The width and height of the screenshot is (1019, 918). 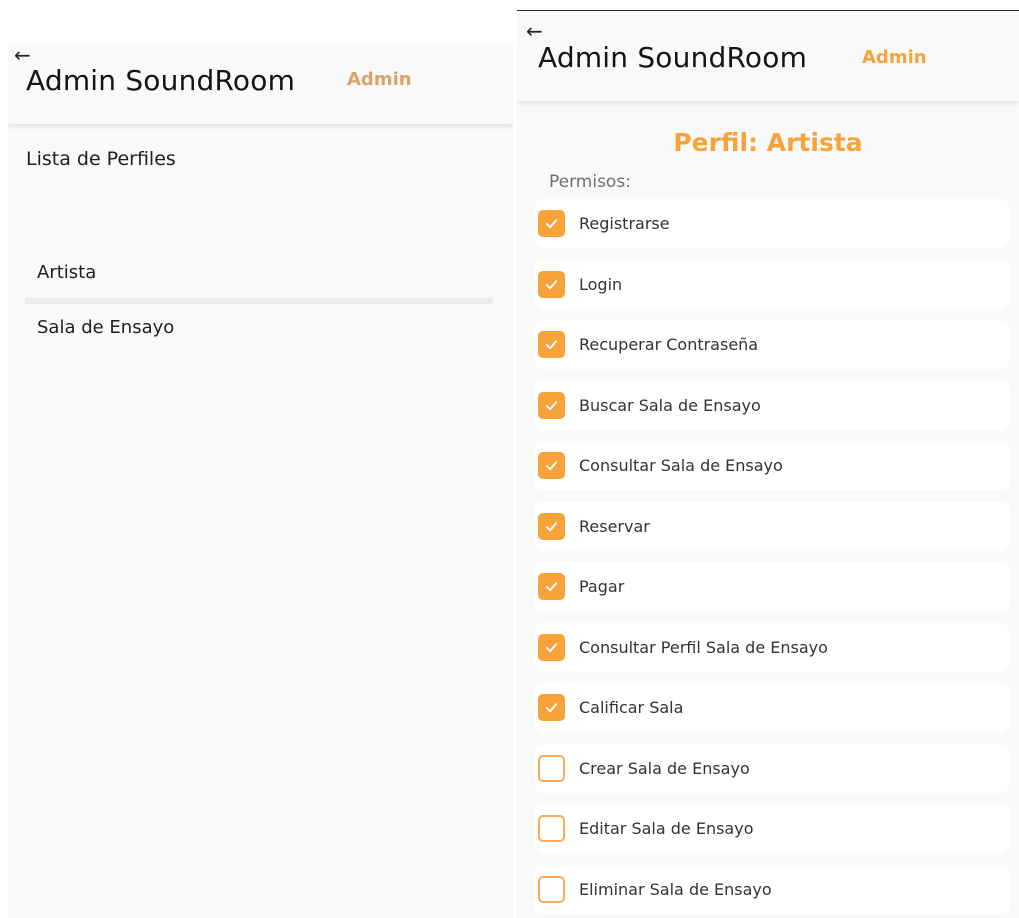 I want to click on permission-row: Calificar Sala, so click(x=772, y=707).